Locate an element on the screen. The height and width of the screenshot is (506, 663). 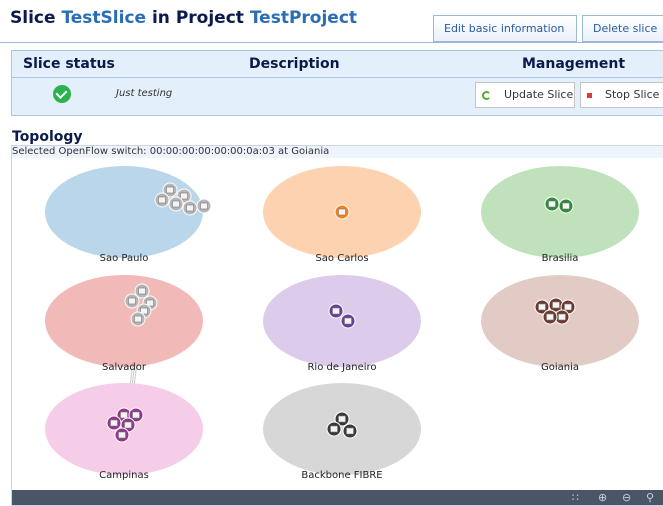
slice-status-header: Slice status is located at coordinates (69, 64).